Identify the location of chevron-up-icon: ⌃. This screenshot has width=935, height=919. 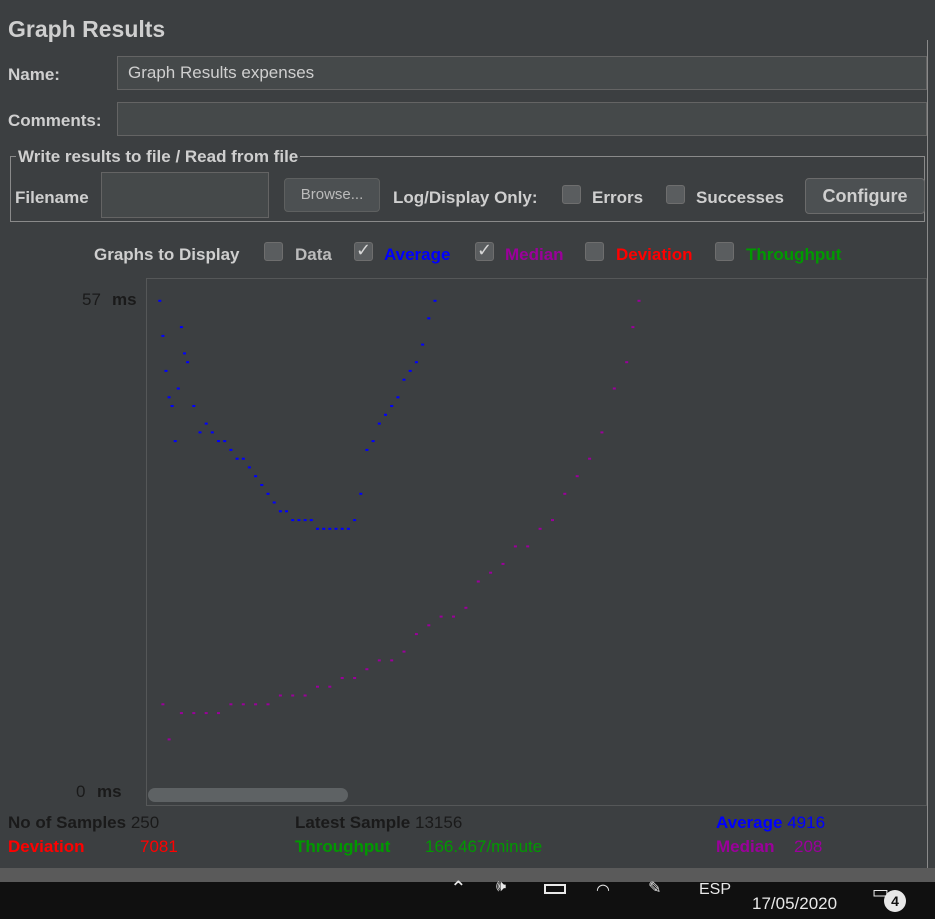
(458, 888).